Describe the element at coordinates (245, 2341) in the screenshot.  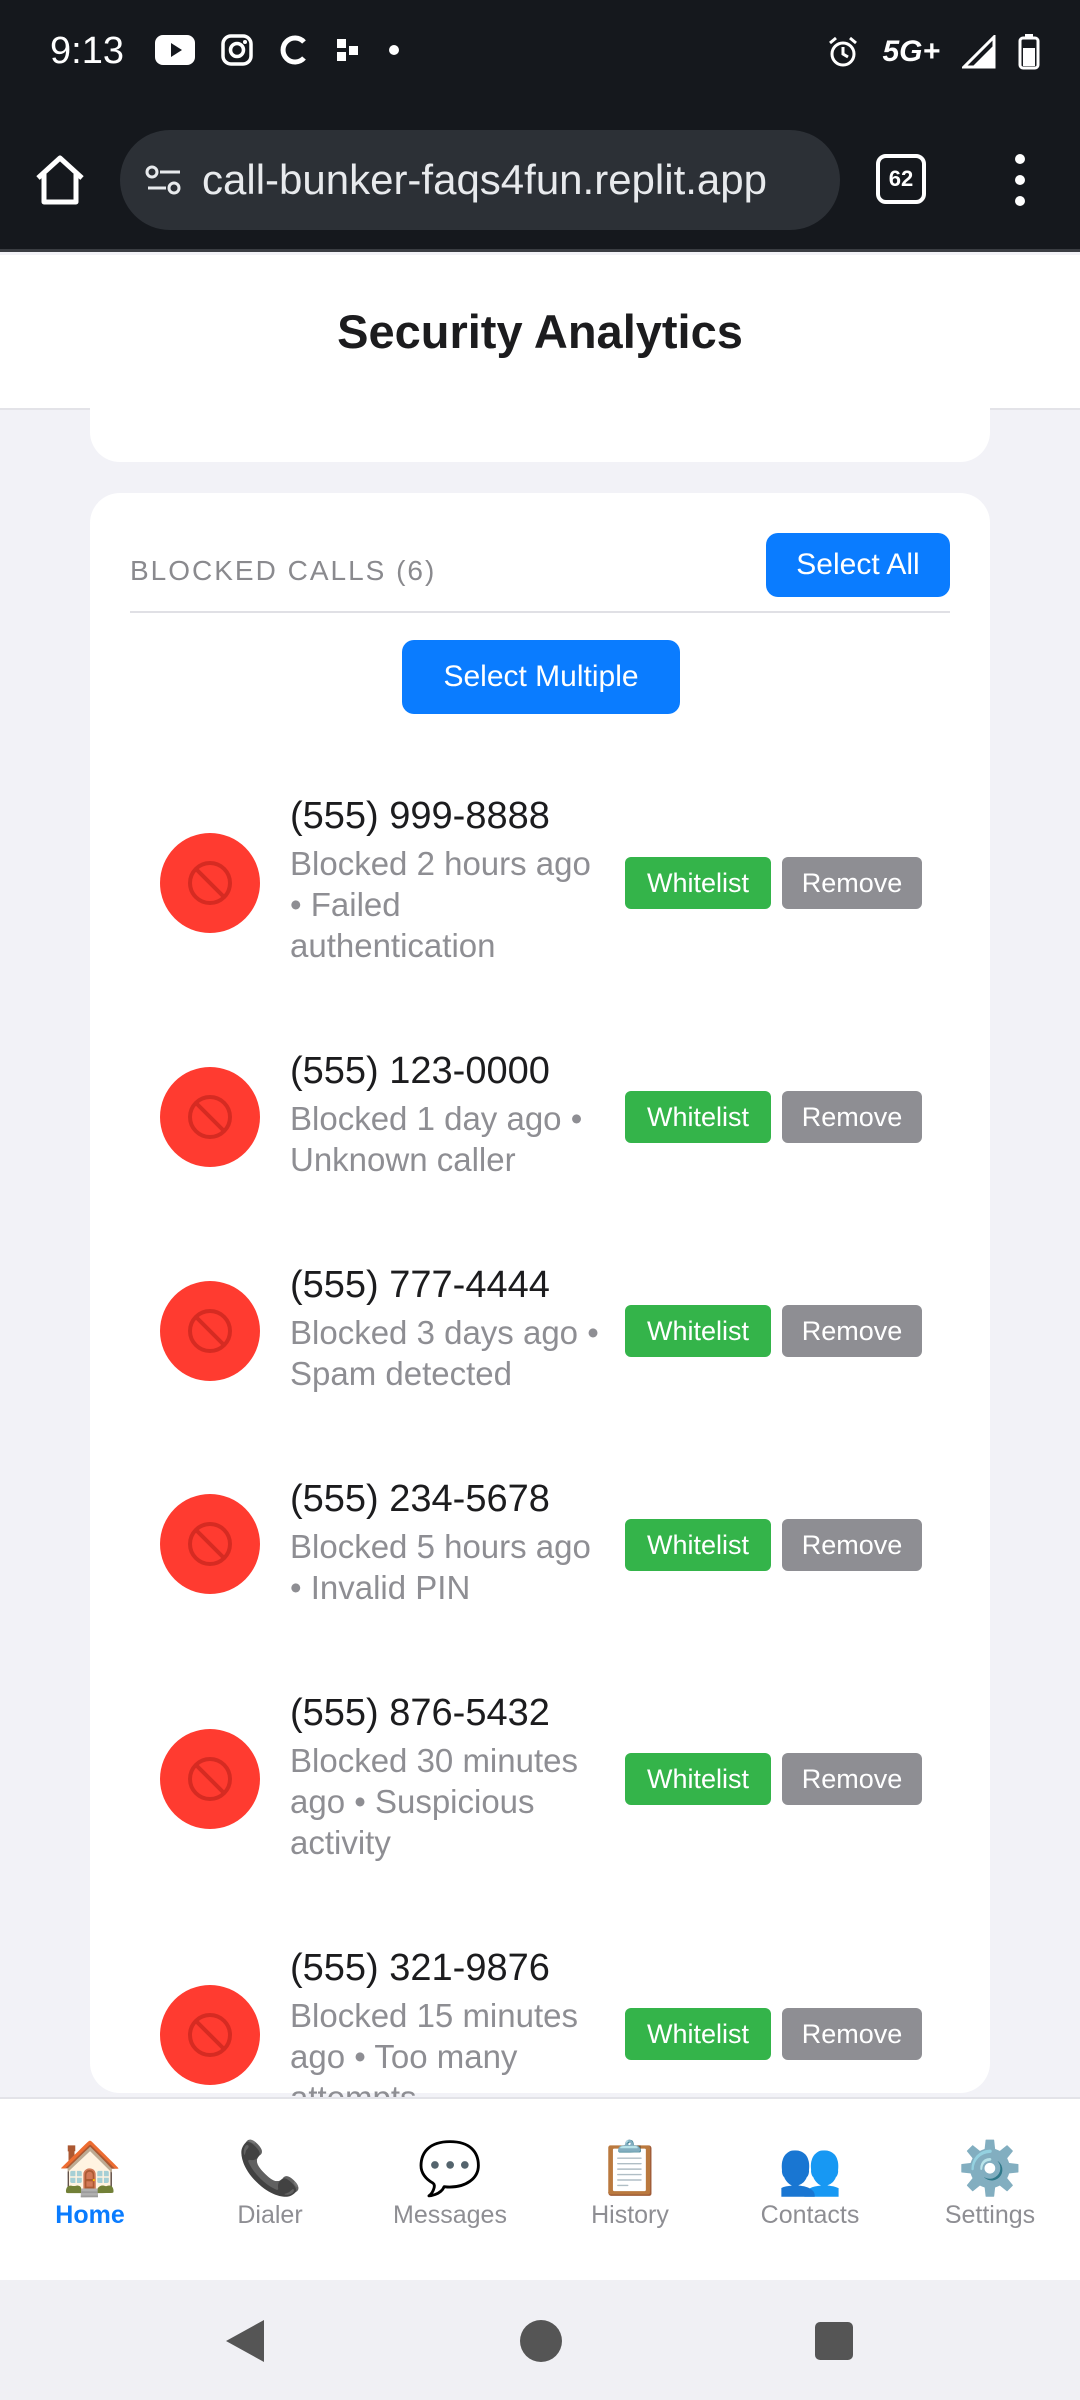
I see `back-icon` at that location.